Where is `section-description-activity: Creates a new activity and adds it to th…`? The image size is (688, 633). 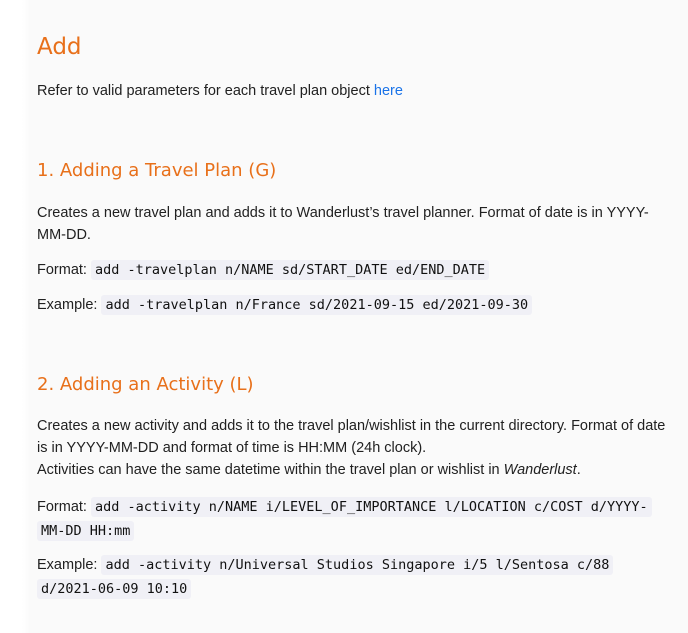
section-description-activity: Creates a new activity and adds it to th… is located at coordinates (351, 437).